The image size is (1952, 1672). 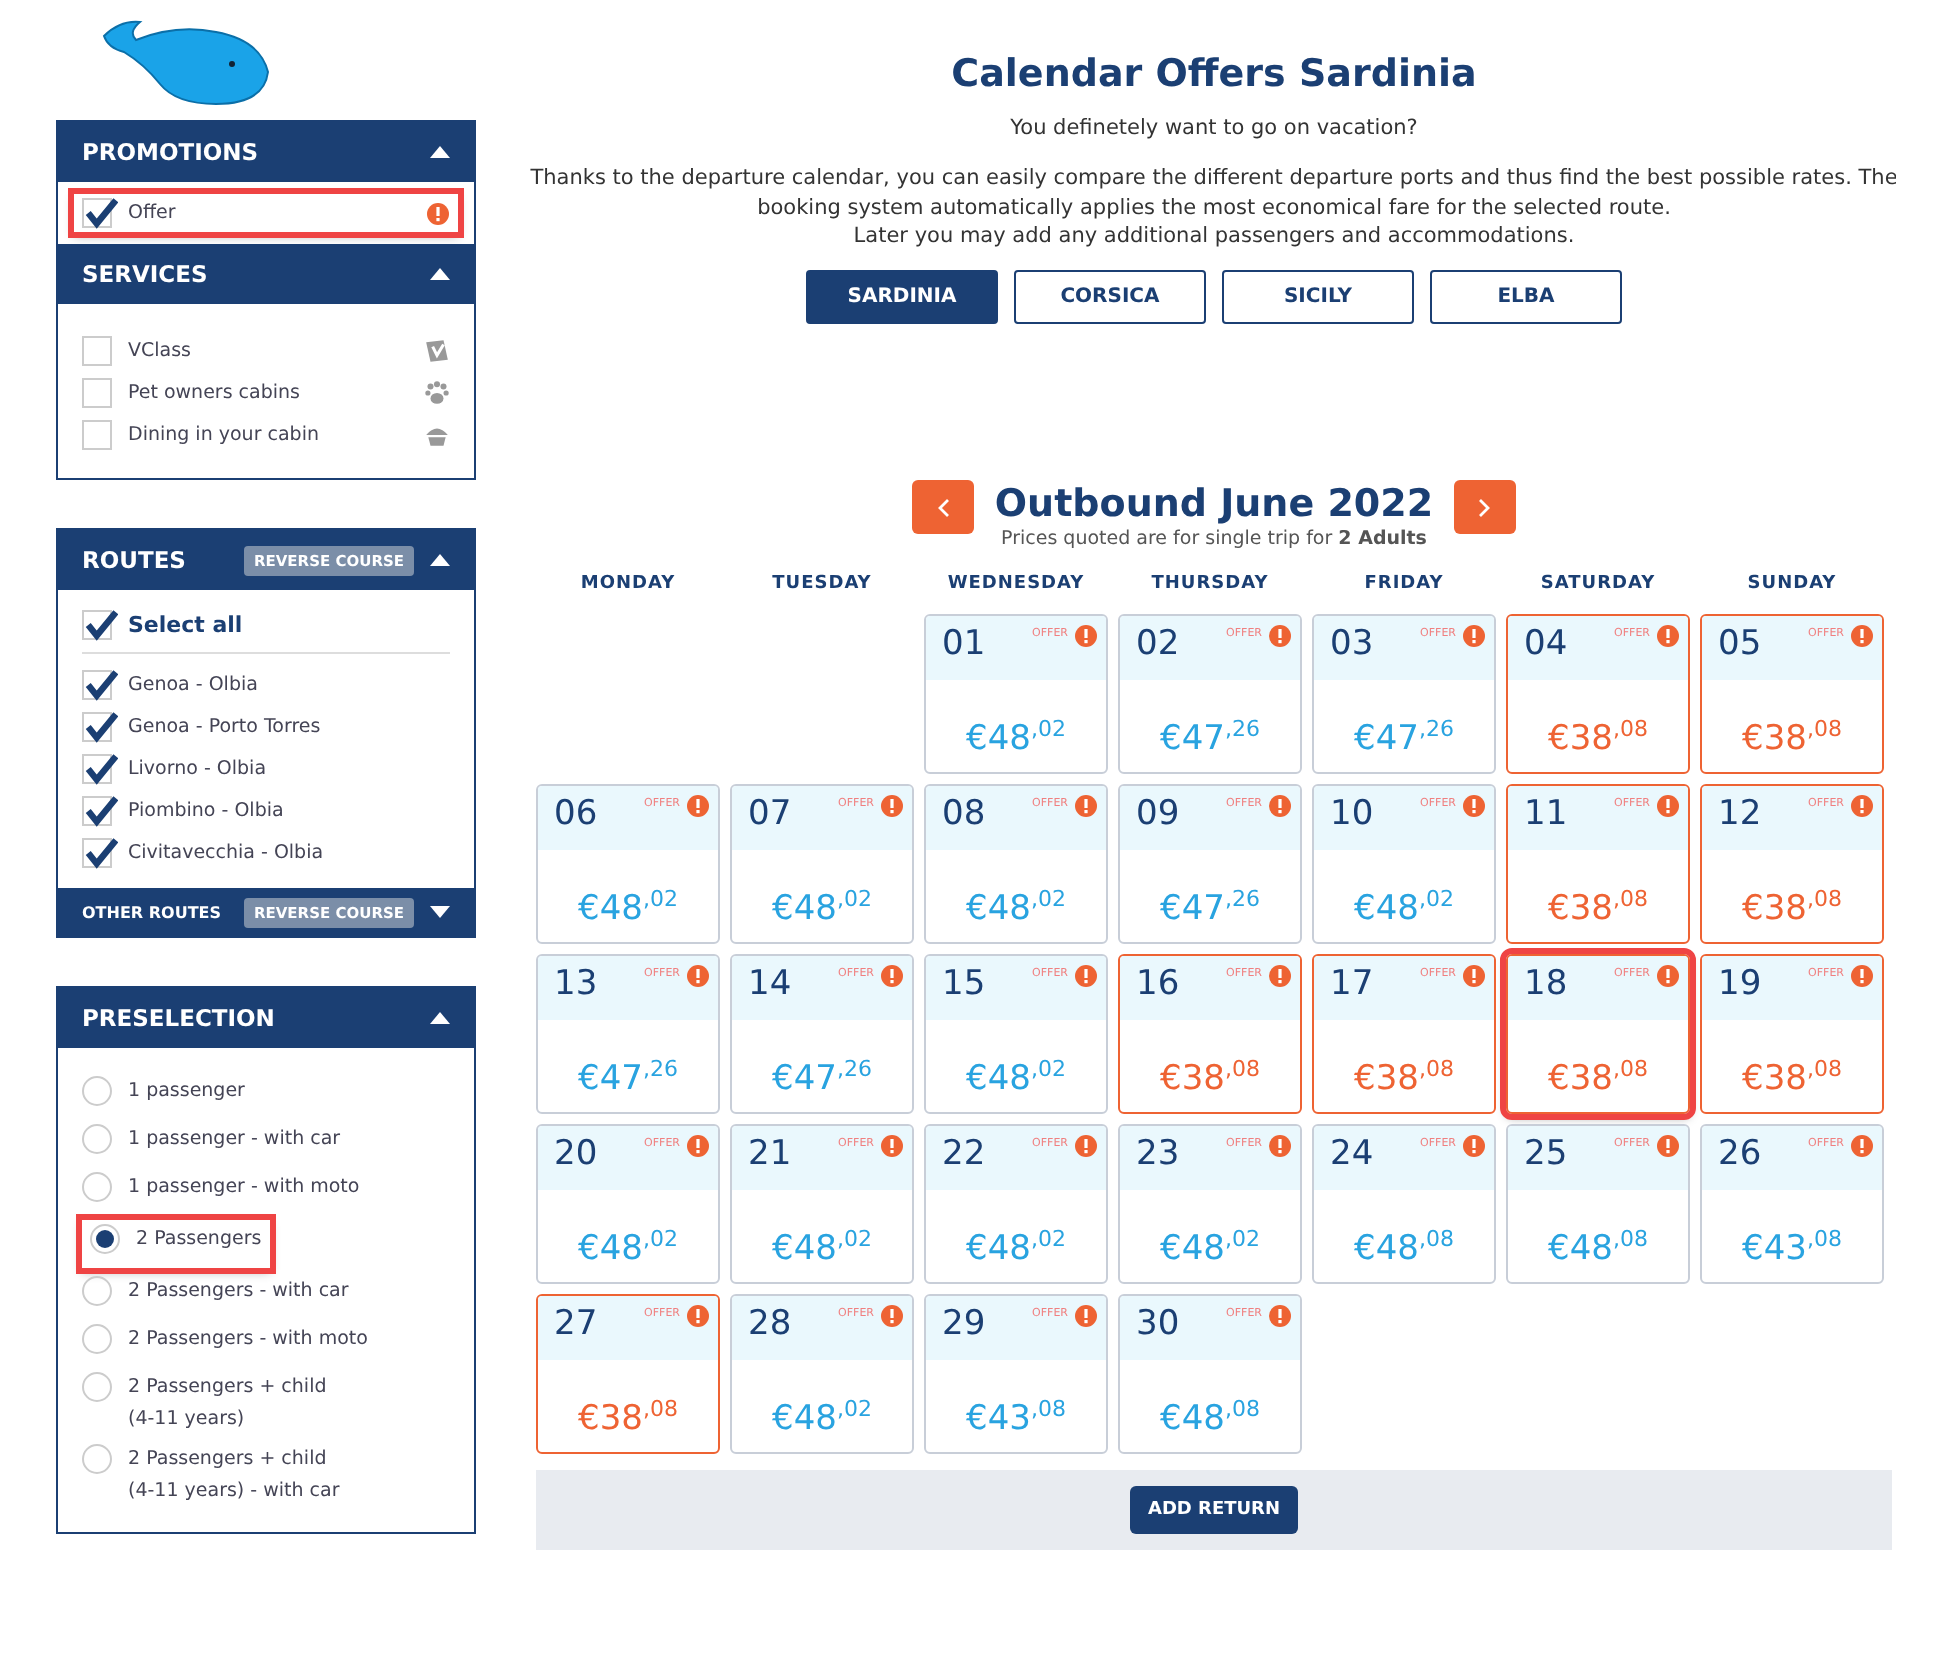 What do you see at coordinates (245, 1188) in the screenshot?
I see `radio-label: 1 passenger - with moto` at bounding box center [245, 1188].